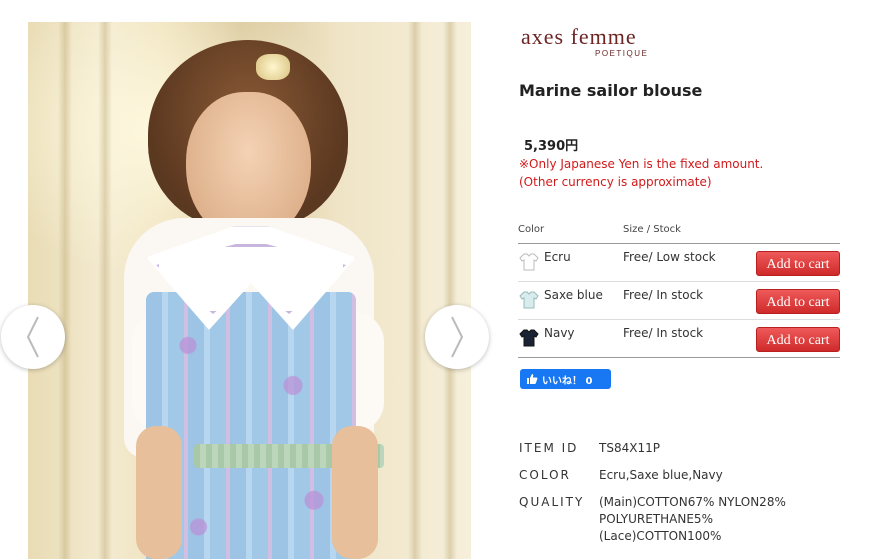 The width and height of the screenshot is (879, 559). I want to click on variant-row: Saxe blue Free/ In stock Add to cart, so click(679, 301).